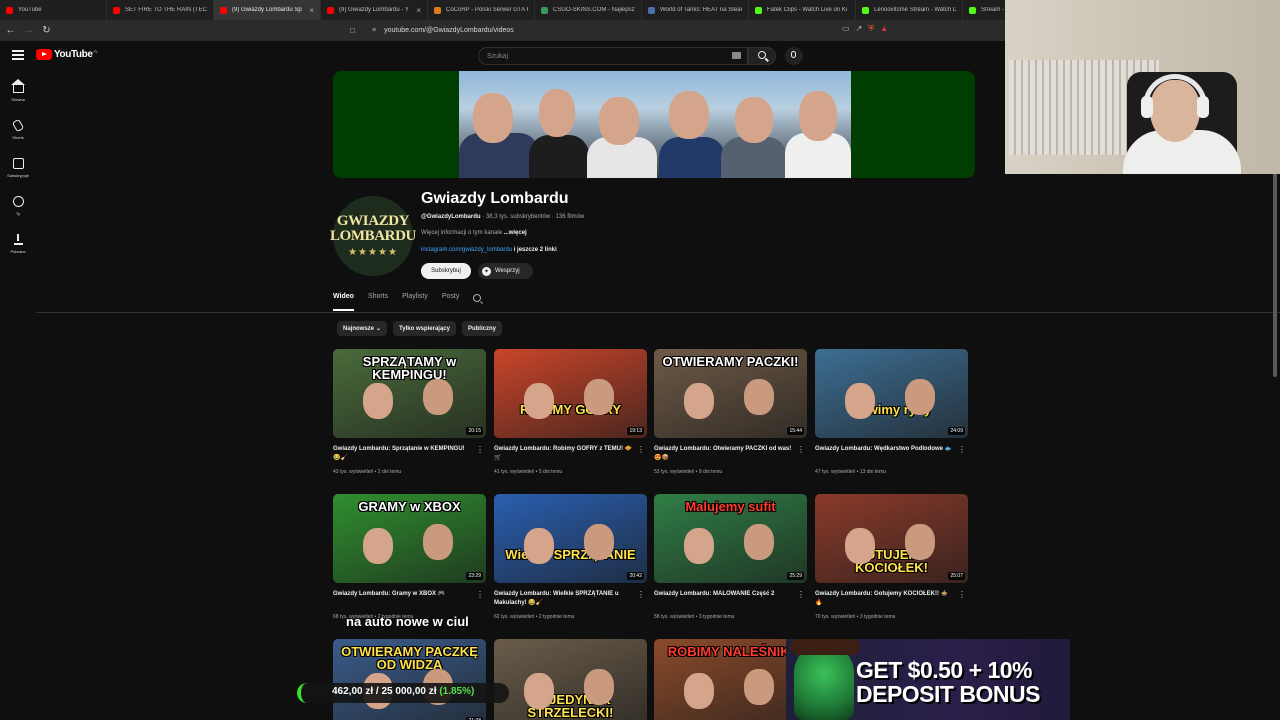 The height and width of the screenshot is (720, 1280). Describe the element at coordinates (570, 393) in the screenshot. I see `video-thumbnail: ROBIMY GOFRY 19:13` at that location.